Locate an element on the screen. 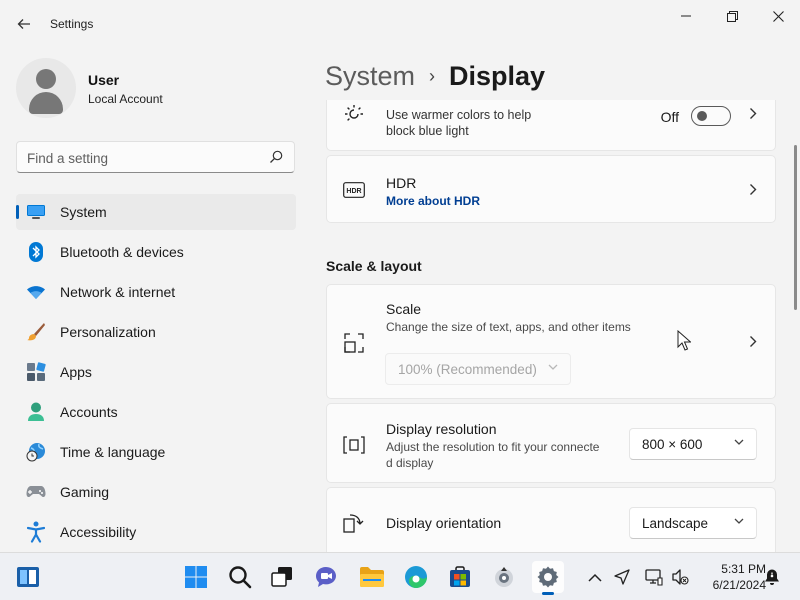  title-bar: Settings is located at coordinates (400, 24).